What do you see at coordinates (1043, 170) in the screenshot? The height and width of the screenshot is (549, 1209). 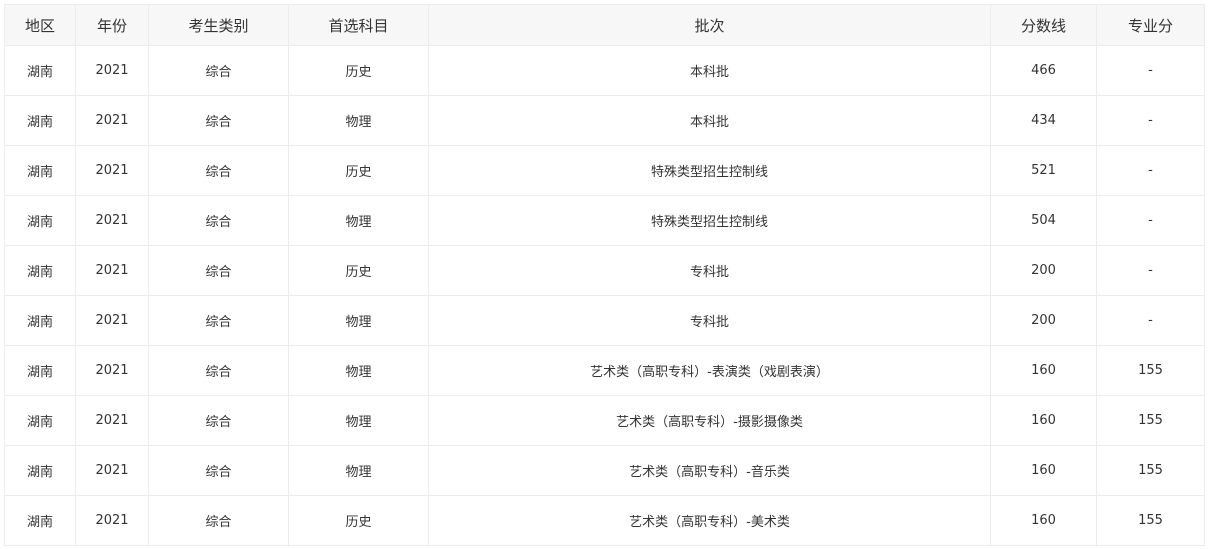 I see `cell-score-line: 521` at bounding box center [1043, 170].